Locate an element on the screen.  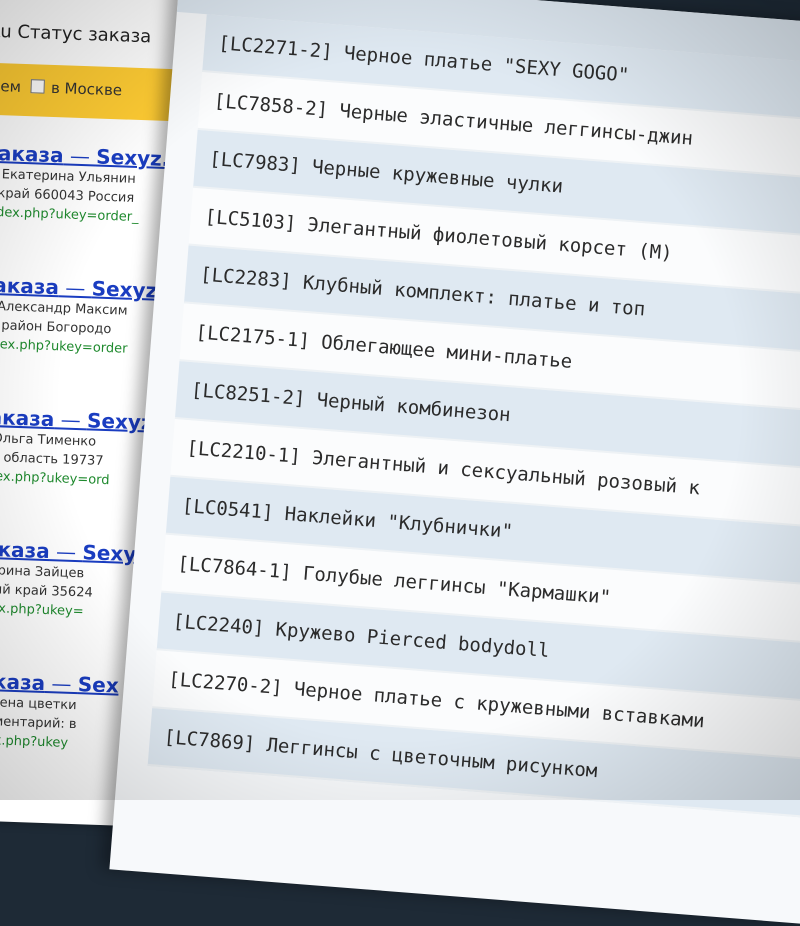
region-label: нем is located at coordinates (11, 86).